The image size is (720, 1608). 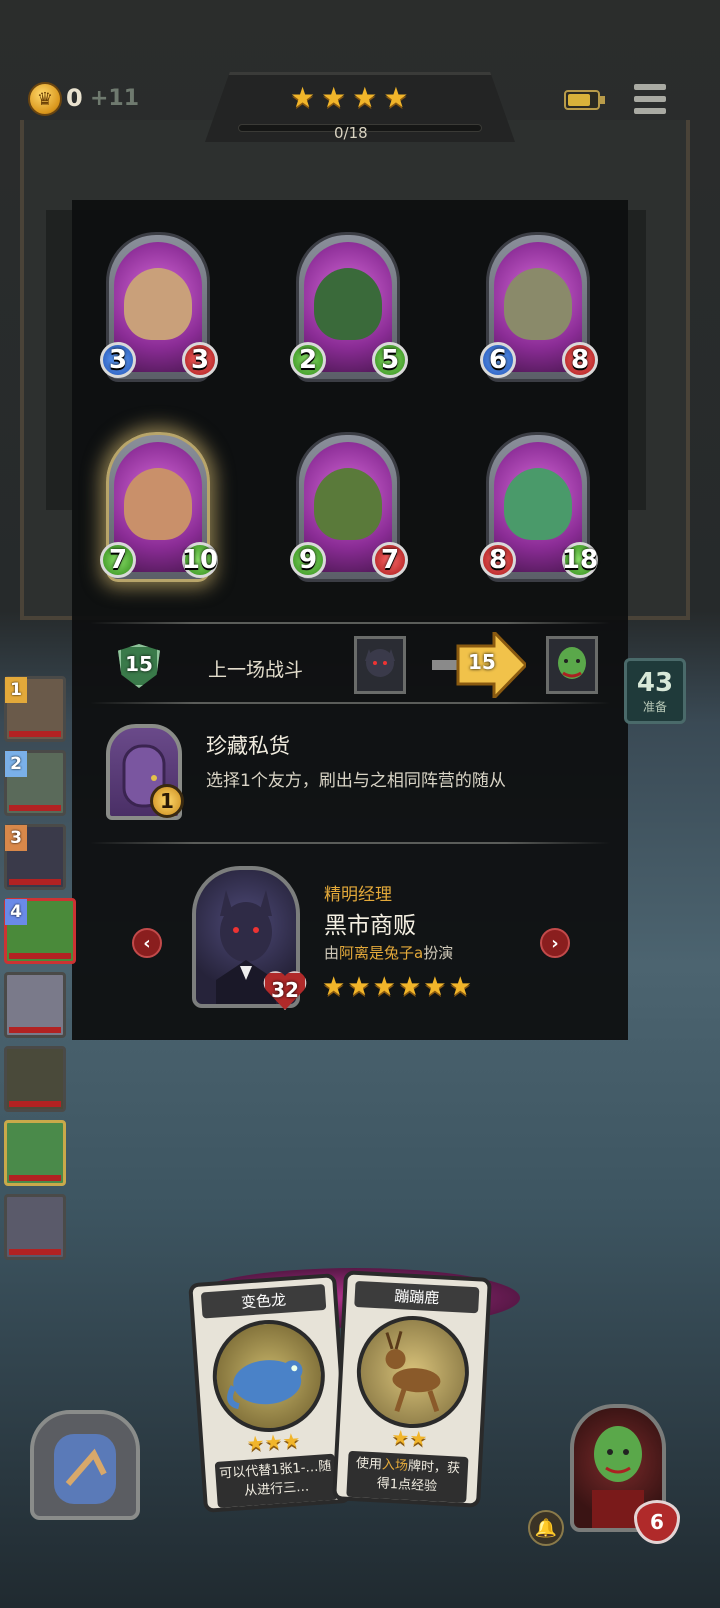 I want to click on coin-count: 0, so click(x=74, y=98).